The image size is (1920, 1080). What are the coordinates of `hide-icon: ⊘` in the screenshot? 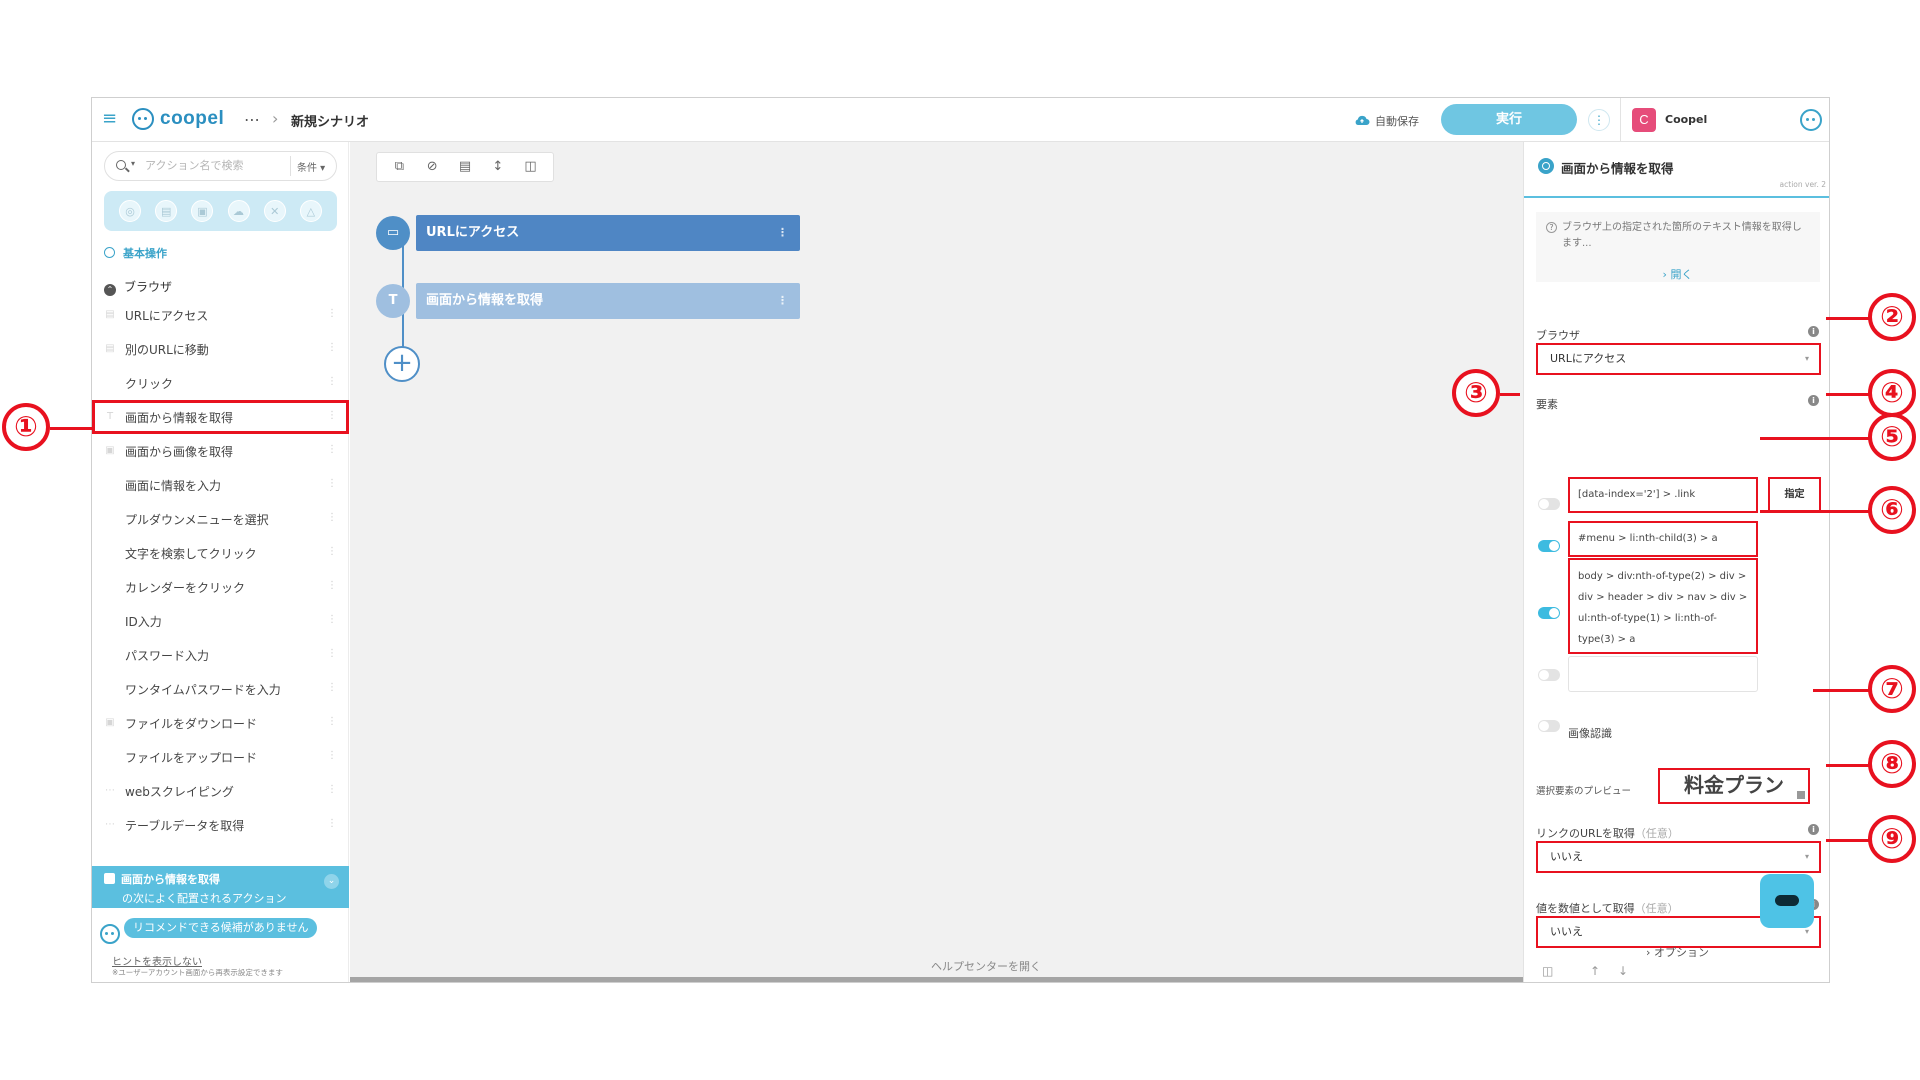 It's located at (432, 167).